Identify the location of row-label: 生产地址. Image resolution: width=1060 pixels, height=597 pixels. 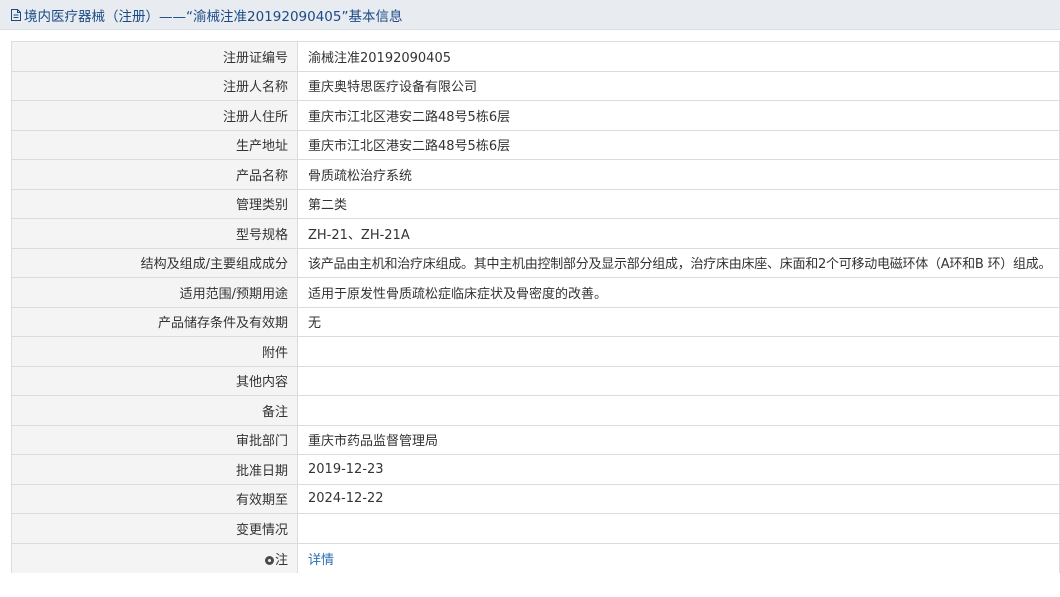
(154, 144).